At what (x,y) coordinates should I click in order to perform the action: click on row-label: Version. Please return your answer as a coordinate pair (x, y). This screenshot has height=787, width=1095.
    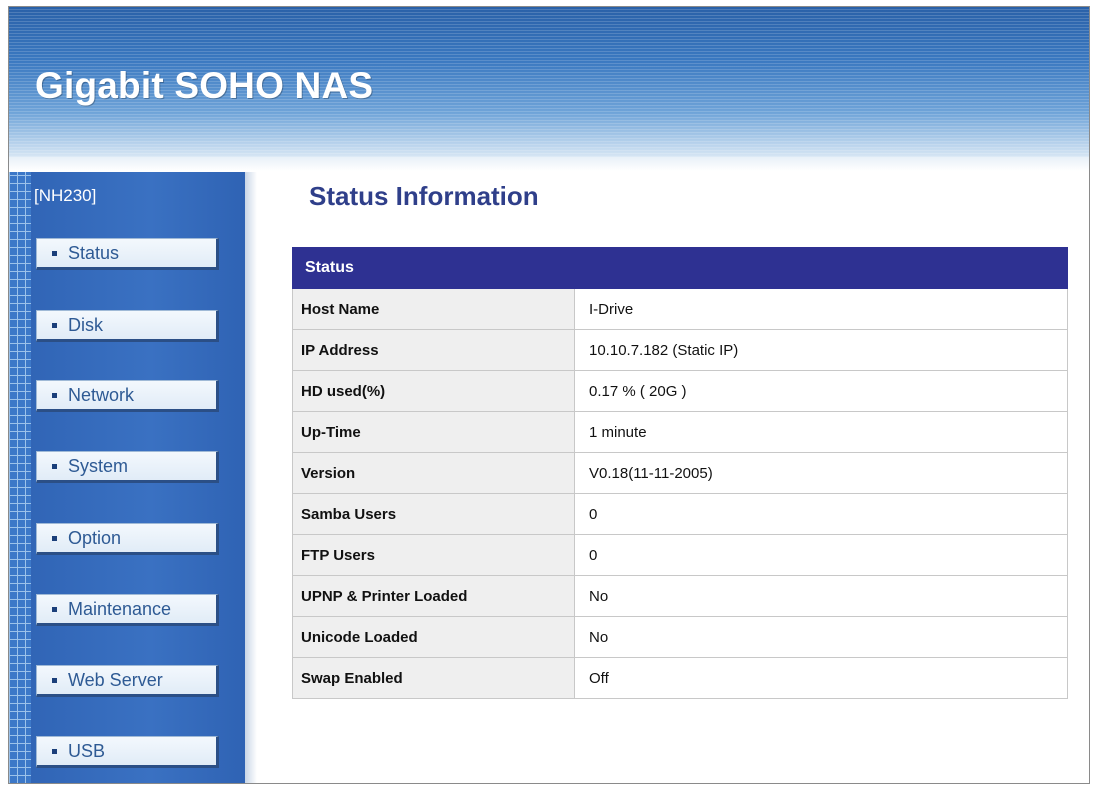
    Looking at the image, I should click on (433, 473).